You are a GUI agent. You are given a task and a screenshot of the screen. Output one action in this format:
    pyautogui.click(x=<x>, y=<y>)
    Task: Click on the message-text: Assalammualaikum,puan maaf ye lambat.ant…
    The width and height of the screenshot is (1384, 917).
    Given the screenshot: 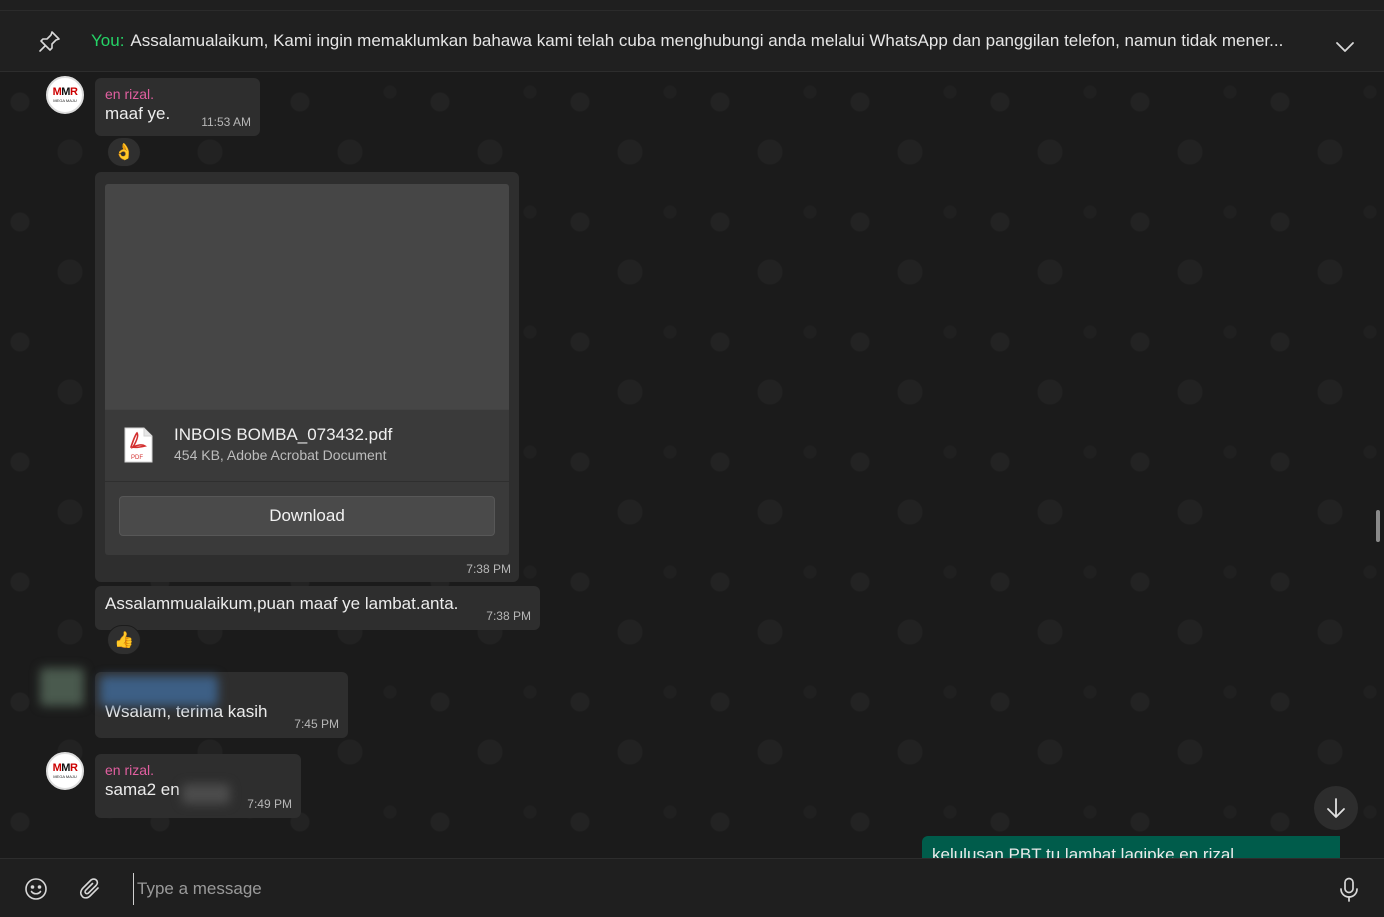 What is the action you would take?
    pyautogui.click(x=282, y=603)
    